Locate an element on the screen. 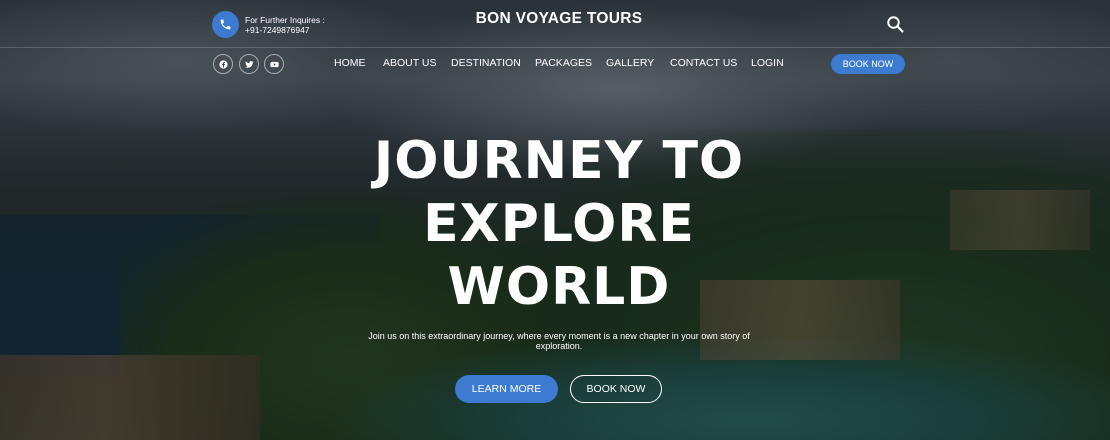 This screenshot has height=440, width=1110. headline-line-2: EXPLORE is located at coordinates (559, 224).